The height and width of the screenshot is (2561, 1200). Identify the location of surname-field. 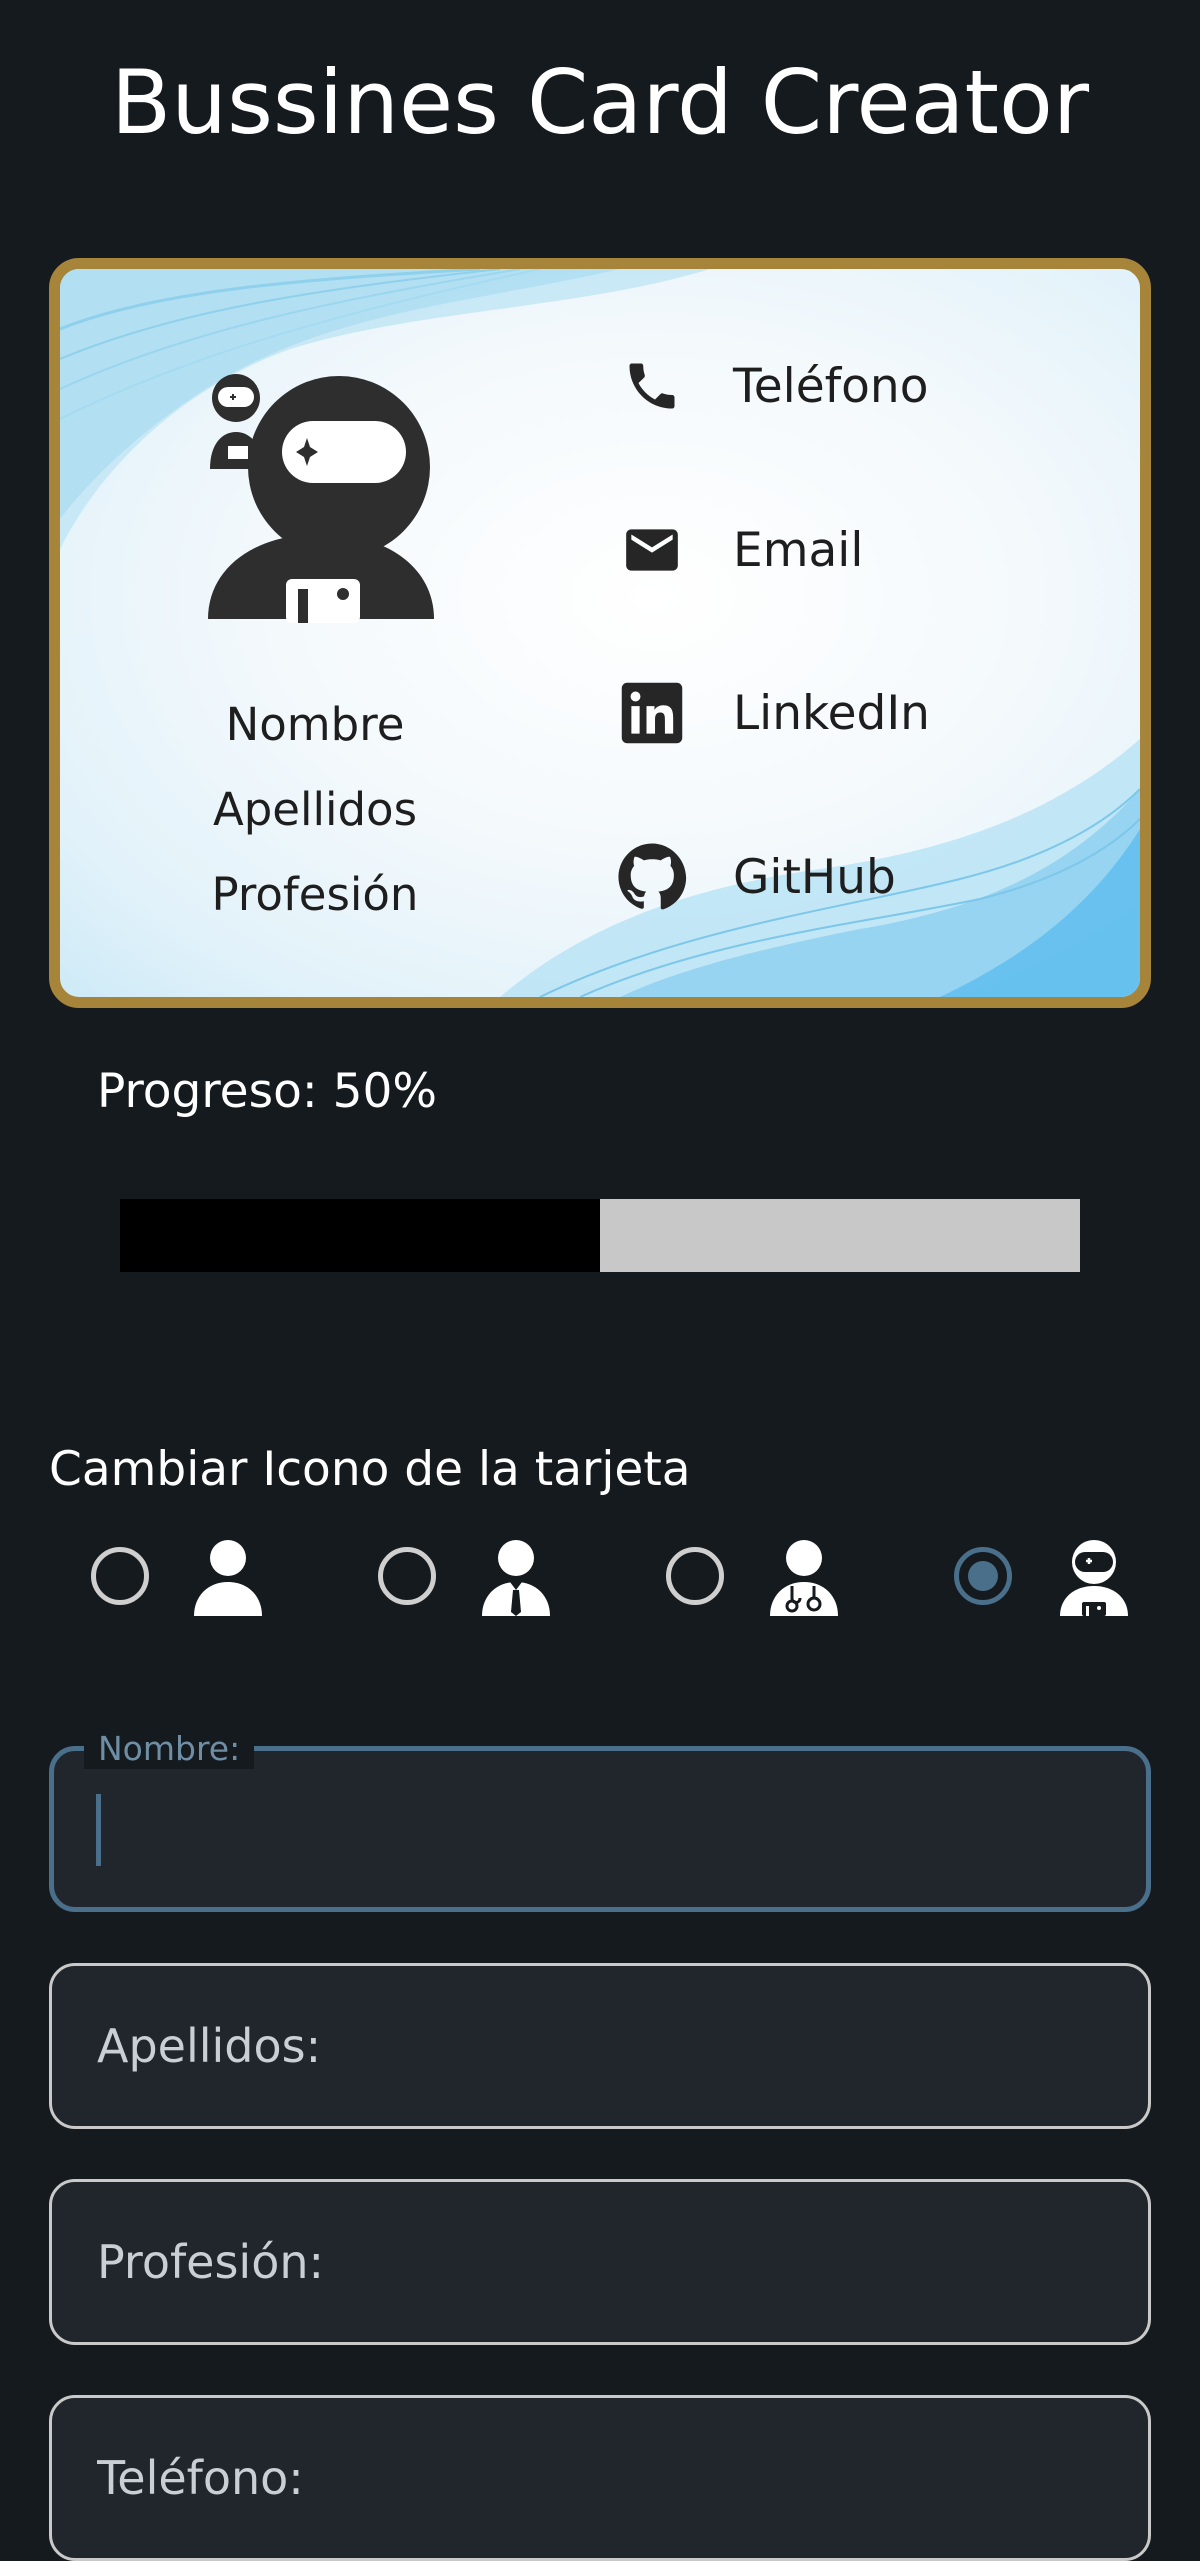
(600, 2046).